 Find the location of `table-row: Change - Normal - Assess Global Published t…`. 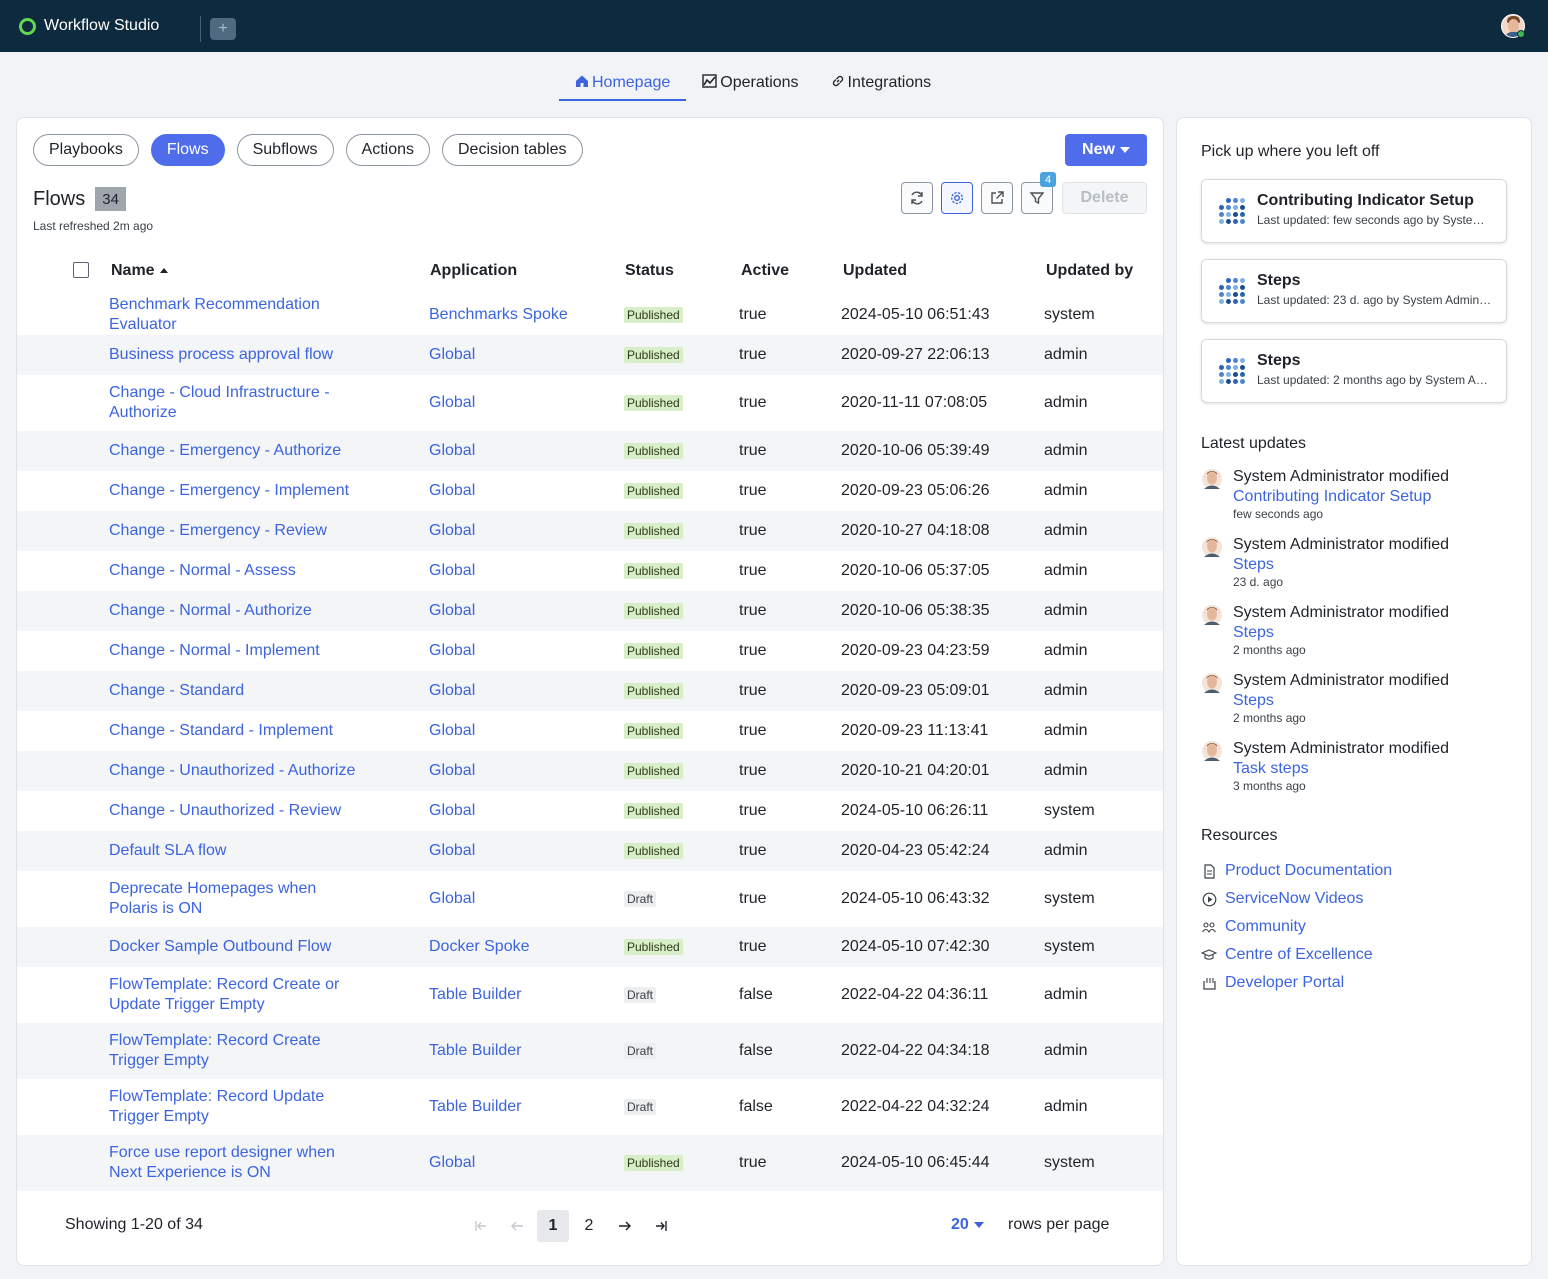

table-row: Change - Normal - Assess Global Published t… is located at coordinates (590, 571).